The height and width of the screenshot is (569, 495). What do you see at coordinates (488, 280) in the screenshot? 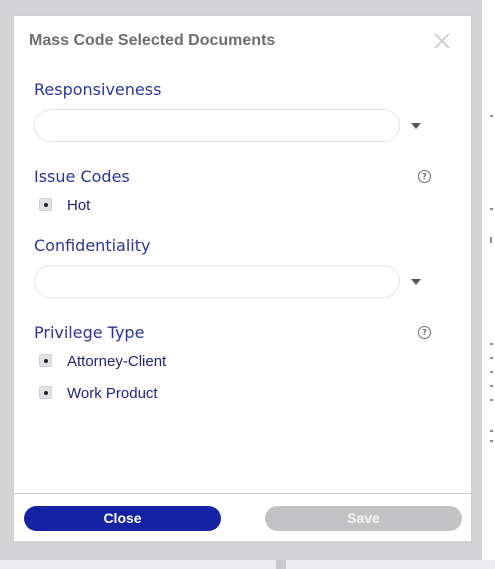
I see `background-panel` at bounding box center [488, 280].